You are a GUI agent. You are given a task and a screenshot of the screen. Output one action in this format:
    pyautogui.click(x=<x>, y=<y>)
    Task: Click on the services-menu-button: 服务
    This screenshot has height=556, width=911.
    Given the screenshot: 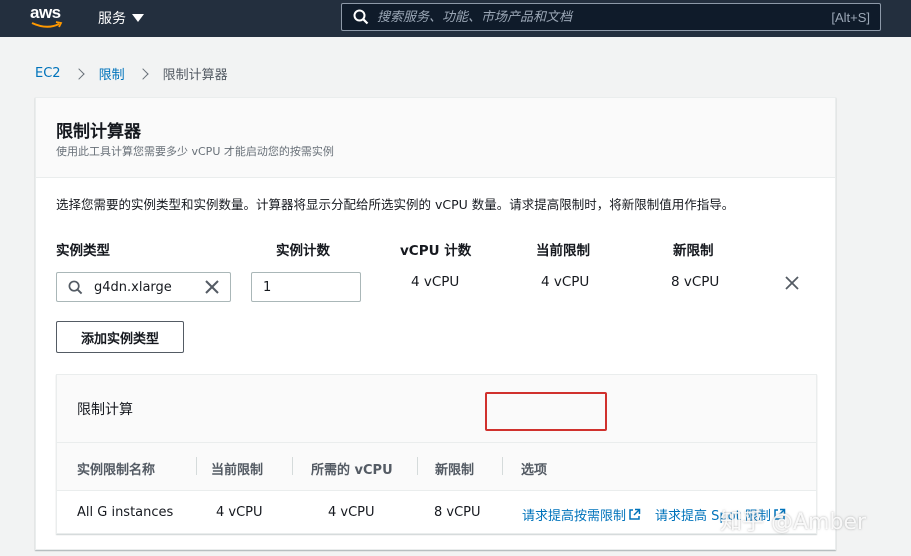 What is the action you would take?
    pyautogui.click(x=121, y=18)
    